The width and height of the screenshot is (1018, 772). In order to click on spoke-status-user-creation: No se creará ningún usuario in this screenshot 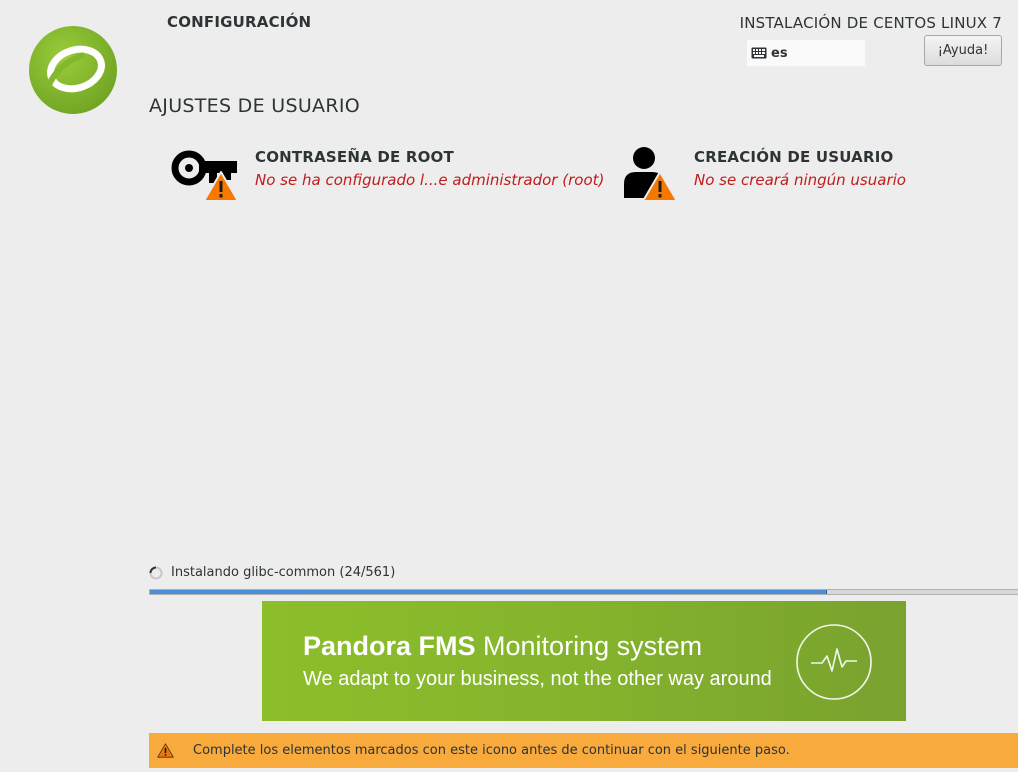, I will do `click(800, 180)`.